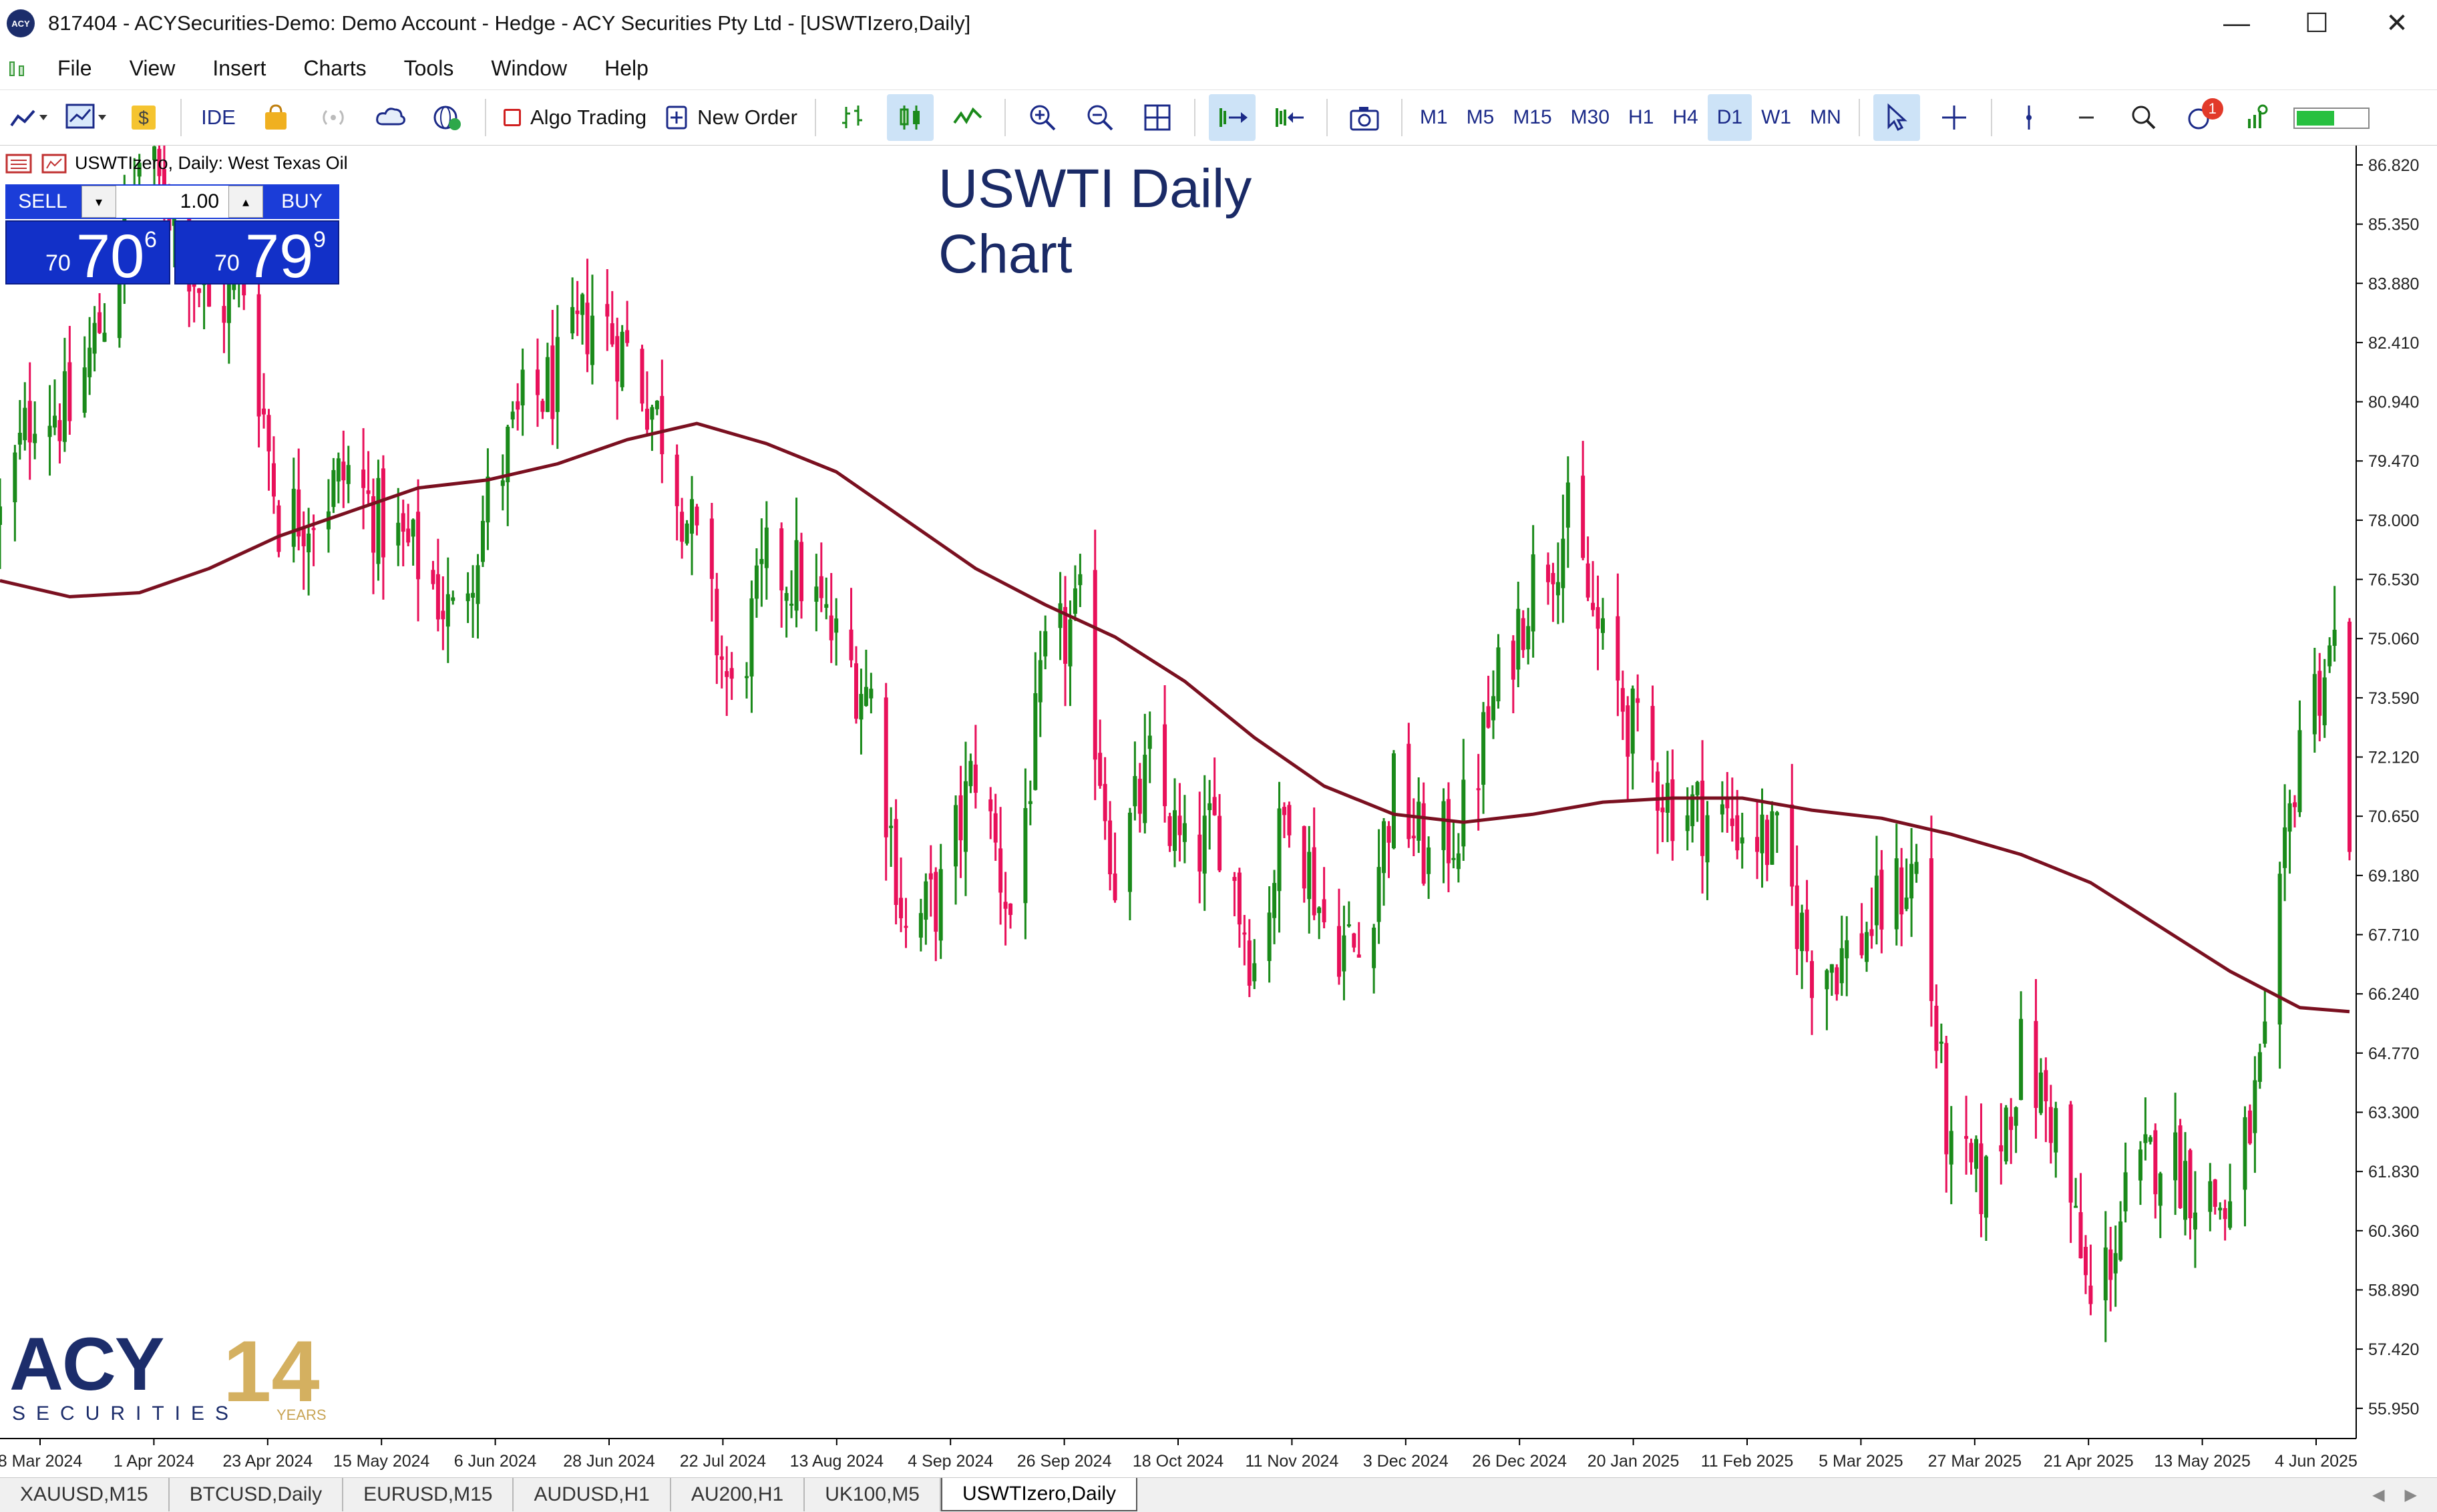 Image resolution: width=2437 pixels, height=1512 pixels. I want to click on vps-cloud-icon, so click(390, 117).